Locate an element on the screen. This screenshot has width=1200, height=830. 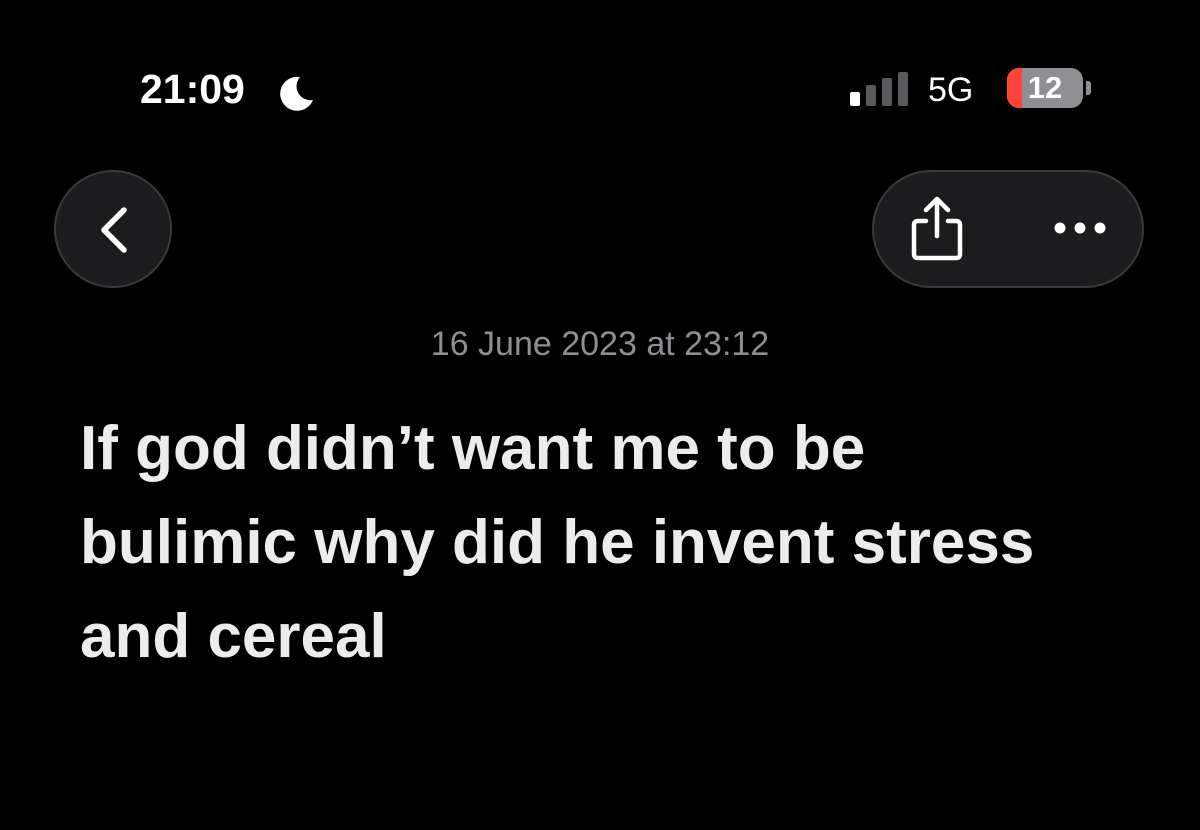
cellular-signal-icon is located at coordinates (879, 89).